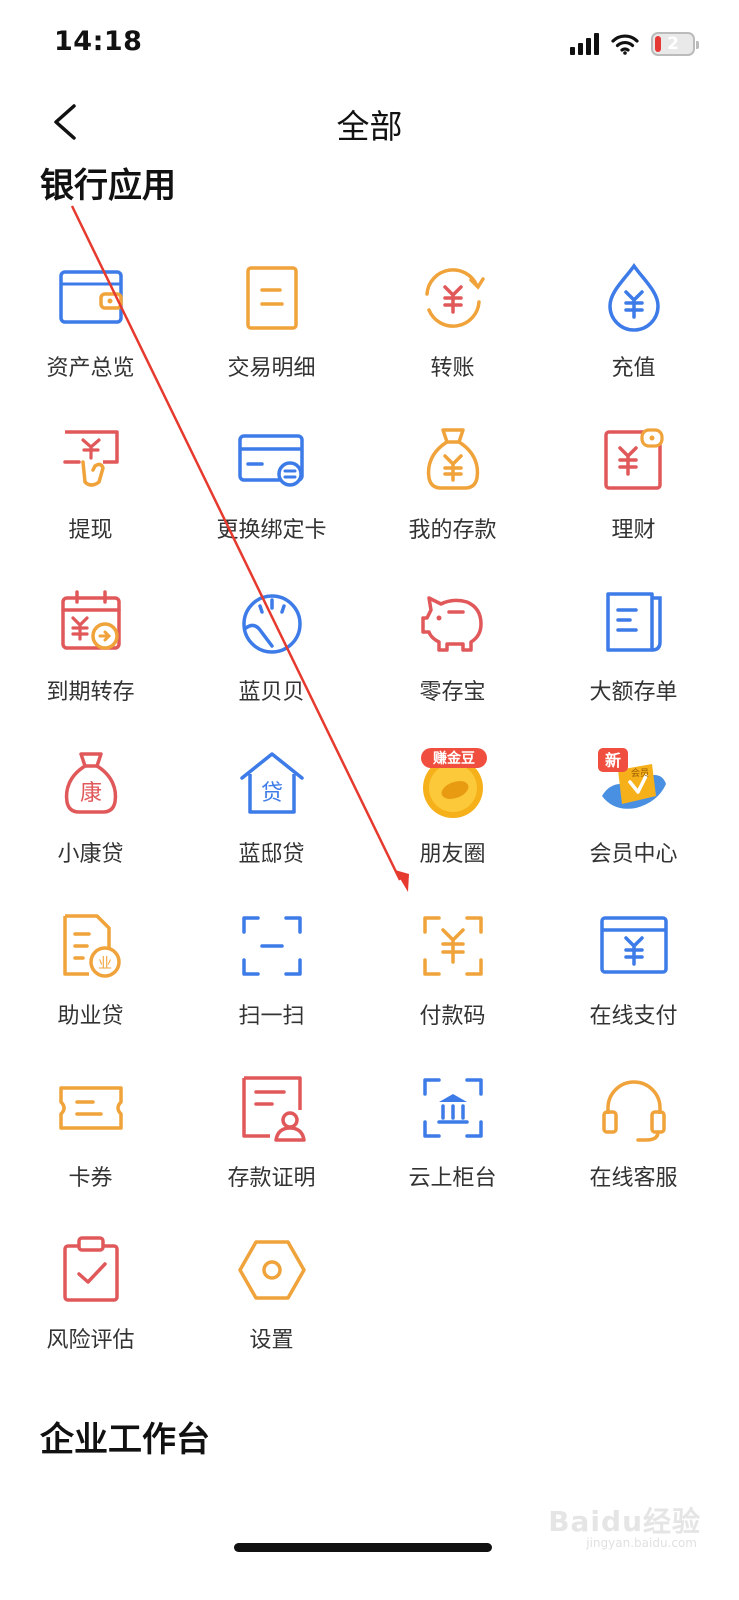 The image size is (739, 1600). I want to click on app-item-risk-assessment: 风险评估, so click(90, 1297).